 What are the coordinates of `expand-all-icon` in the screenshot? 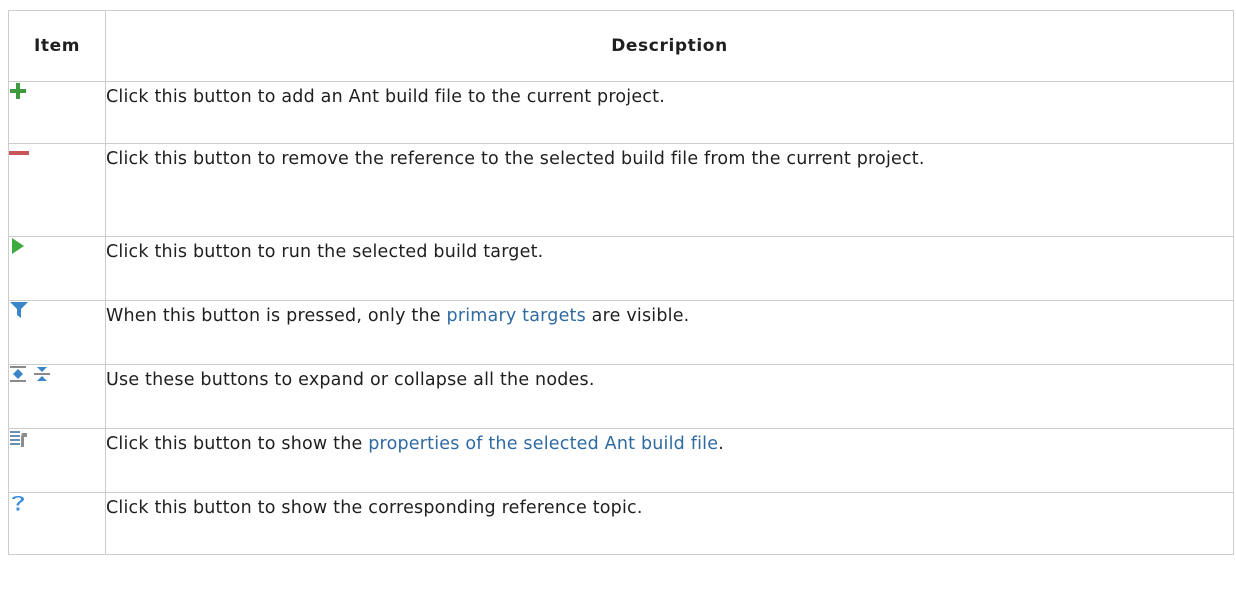 It's located at (18, 374).